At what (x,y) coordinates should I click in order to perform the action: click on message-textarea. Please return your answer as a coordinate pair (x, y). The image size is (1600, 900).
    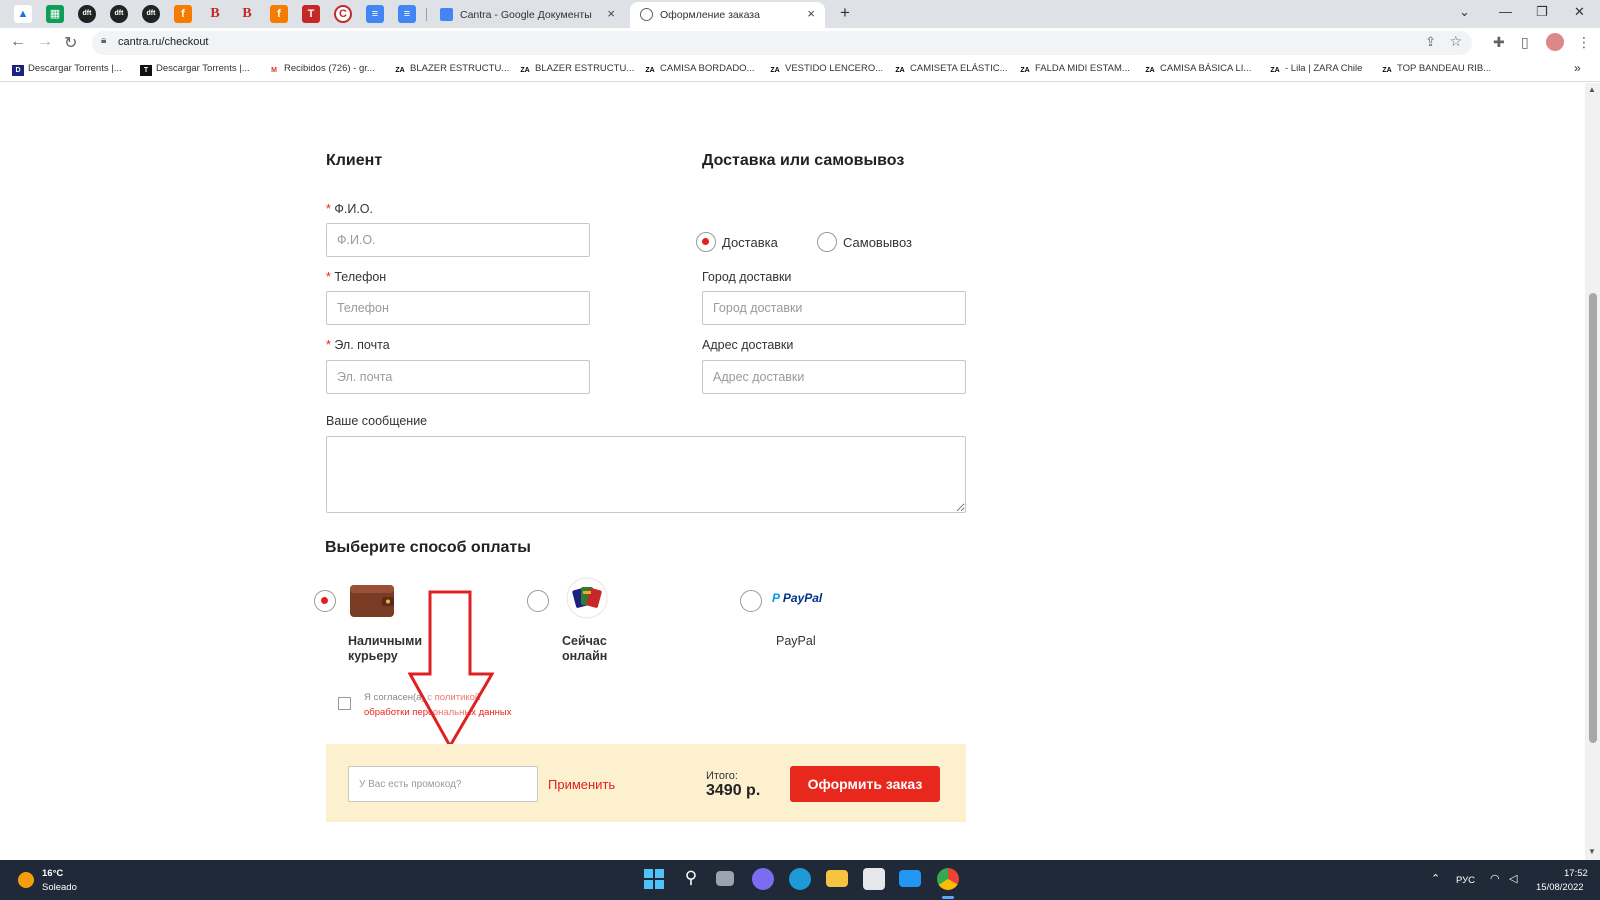
    Looking at the image, I should click on (646, 474).